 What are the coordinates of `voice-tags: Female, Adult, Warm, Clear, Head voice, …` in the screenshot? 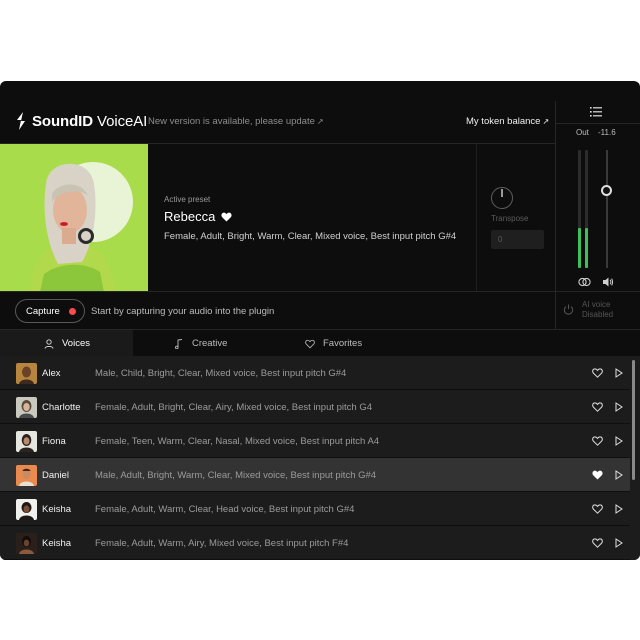 It's located at (225, 509).